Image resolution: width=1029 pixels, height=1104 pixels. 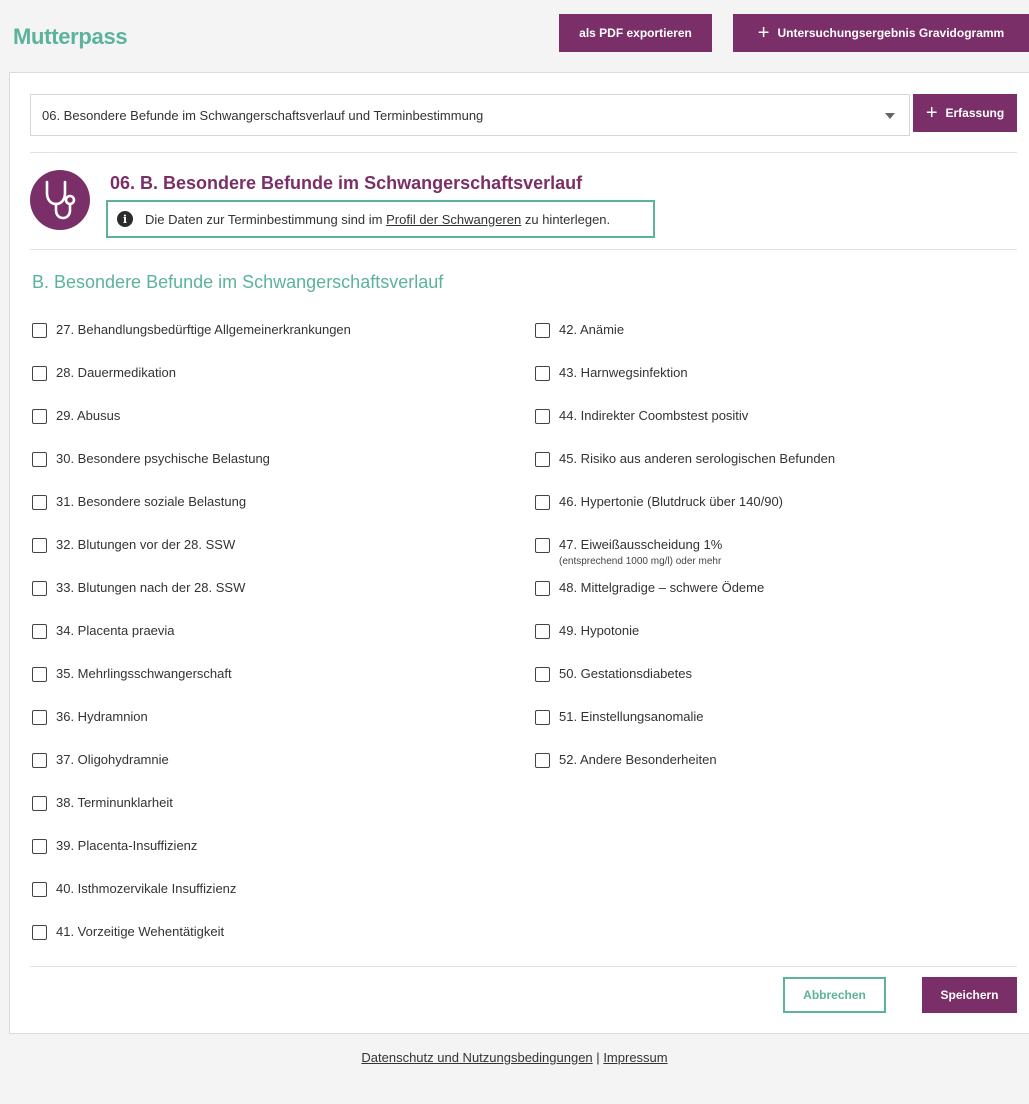 I want to click on finding-37-checkbox: 37. Oligohydramnie, so click(x=191, y=773).